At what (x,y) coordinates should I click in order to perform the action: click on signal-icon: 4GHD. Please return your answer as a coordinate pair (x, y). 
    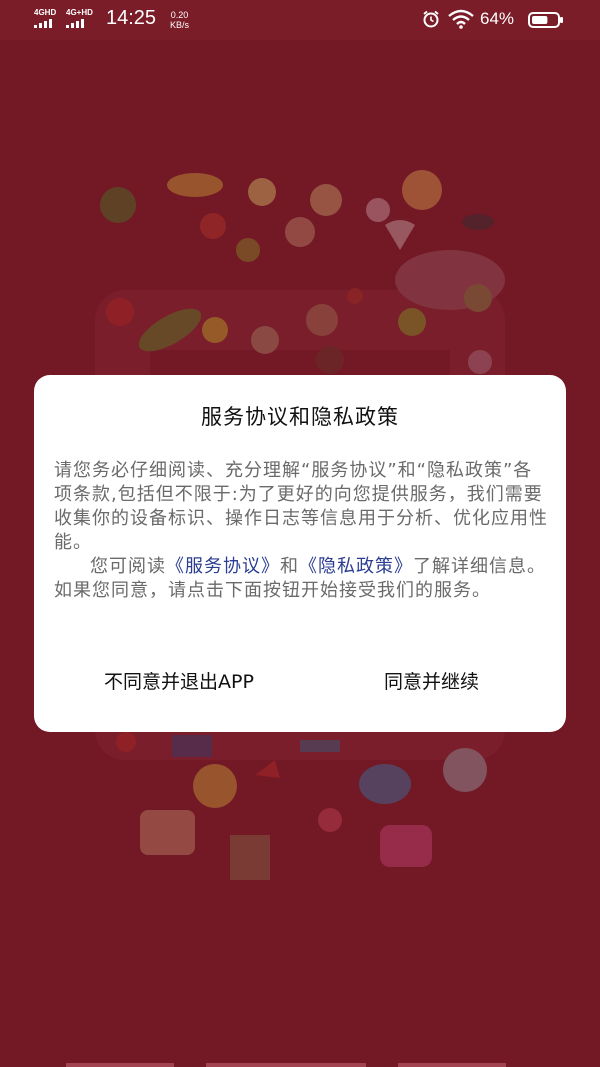
    Looking at the image, I should click on (45, 18).